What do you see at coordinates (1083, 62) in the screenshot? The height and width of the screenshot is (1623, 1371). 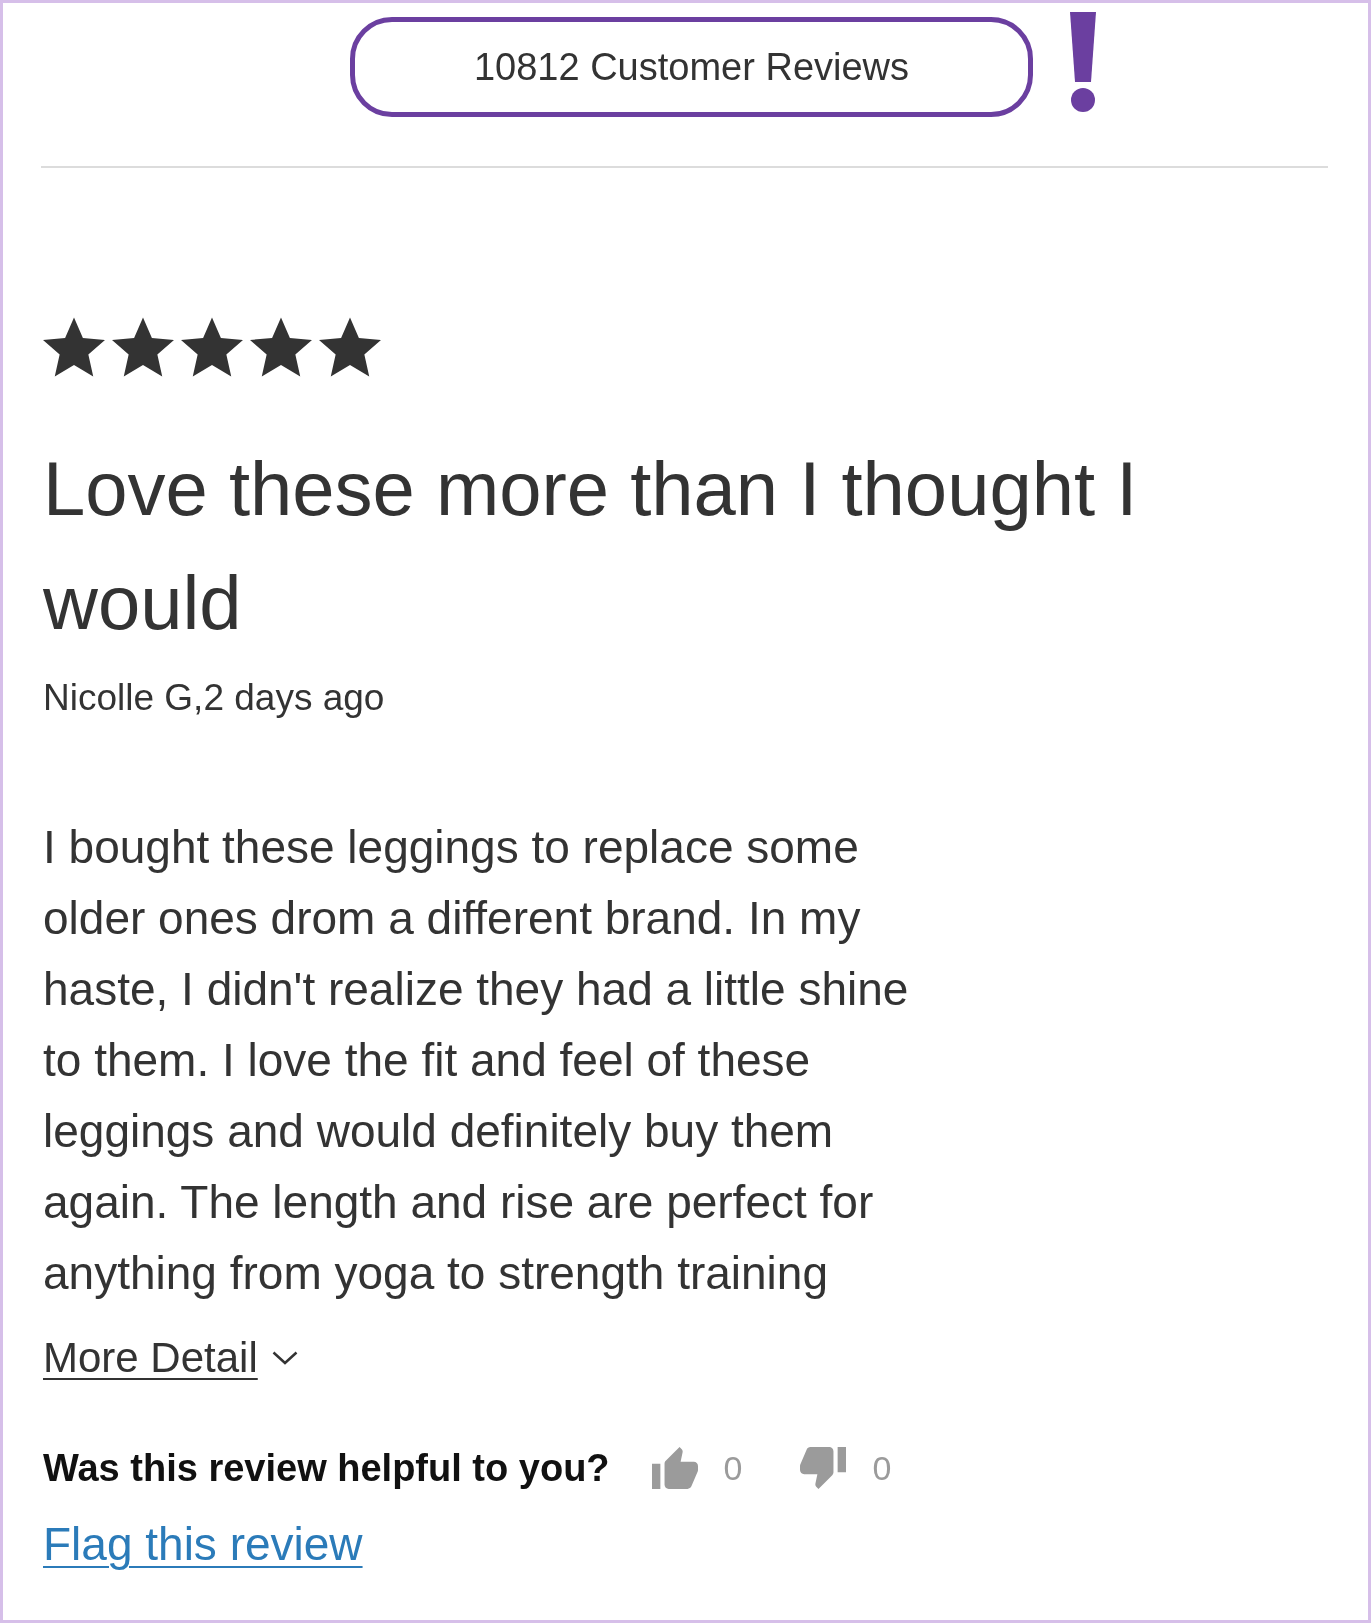 I see `exclamation-icon` at bounding box center [1083, 62].